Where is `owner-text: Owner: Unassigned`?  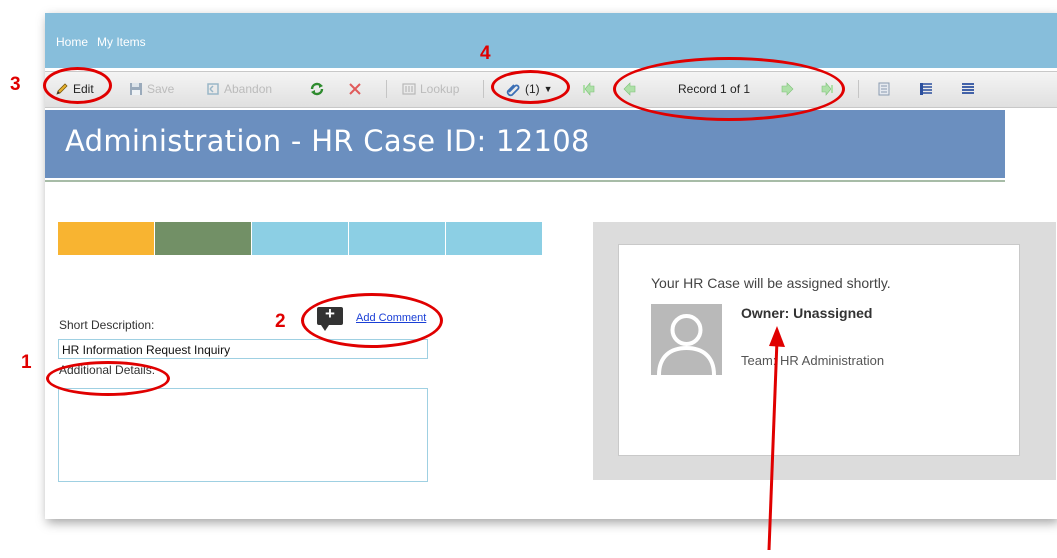
owner-text: Owner: Unassigned is located at coordinates (807, 313).